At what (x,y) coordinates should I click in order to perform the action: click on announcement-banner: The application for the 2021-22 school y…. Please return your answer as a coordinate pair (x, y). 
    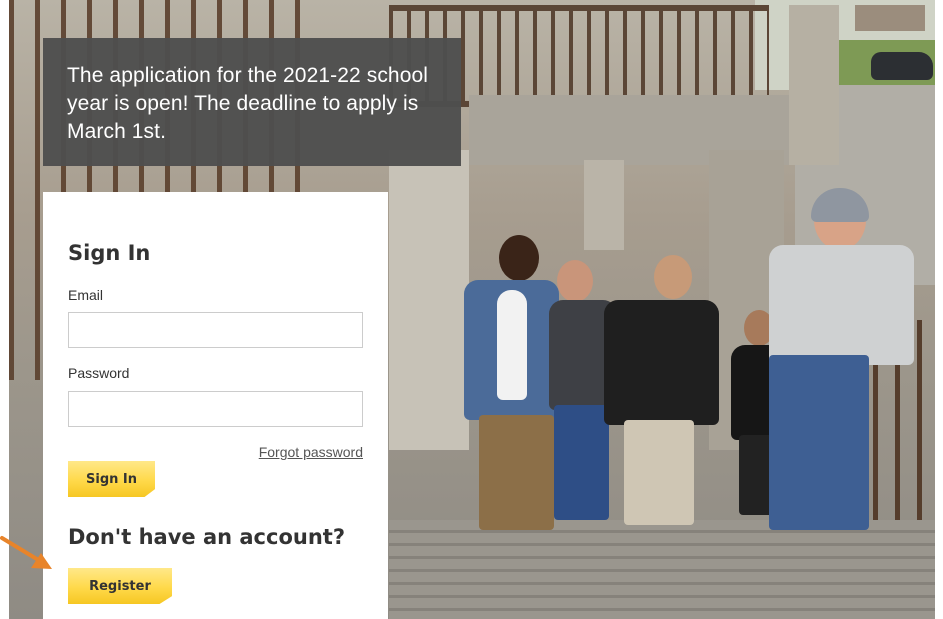
    Looking at the image, I should click on (252, 102).